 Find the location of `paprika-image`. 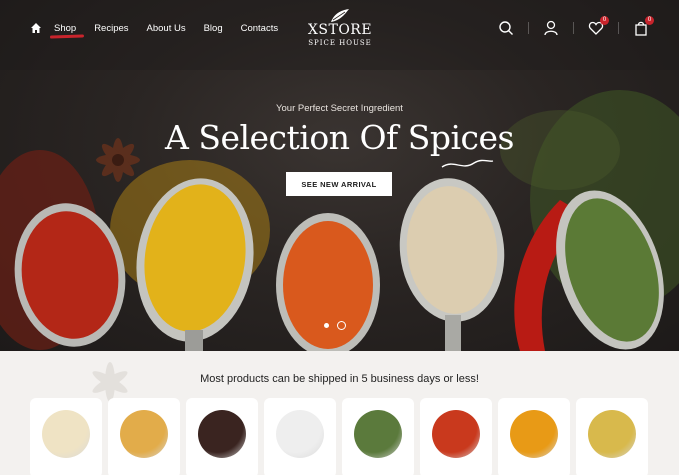

paprika-image is located at coordinates (456, 434).